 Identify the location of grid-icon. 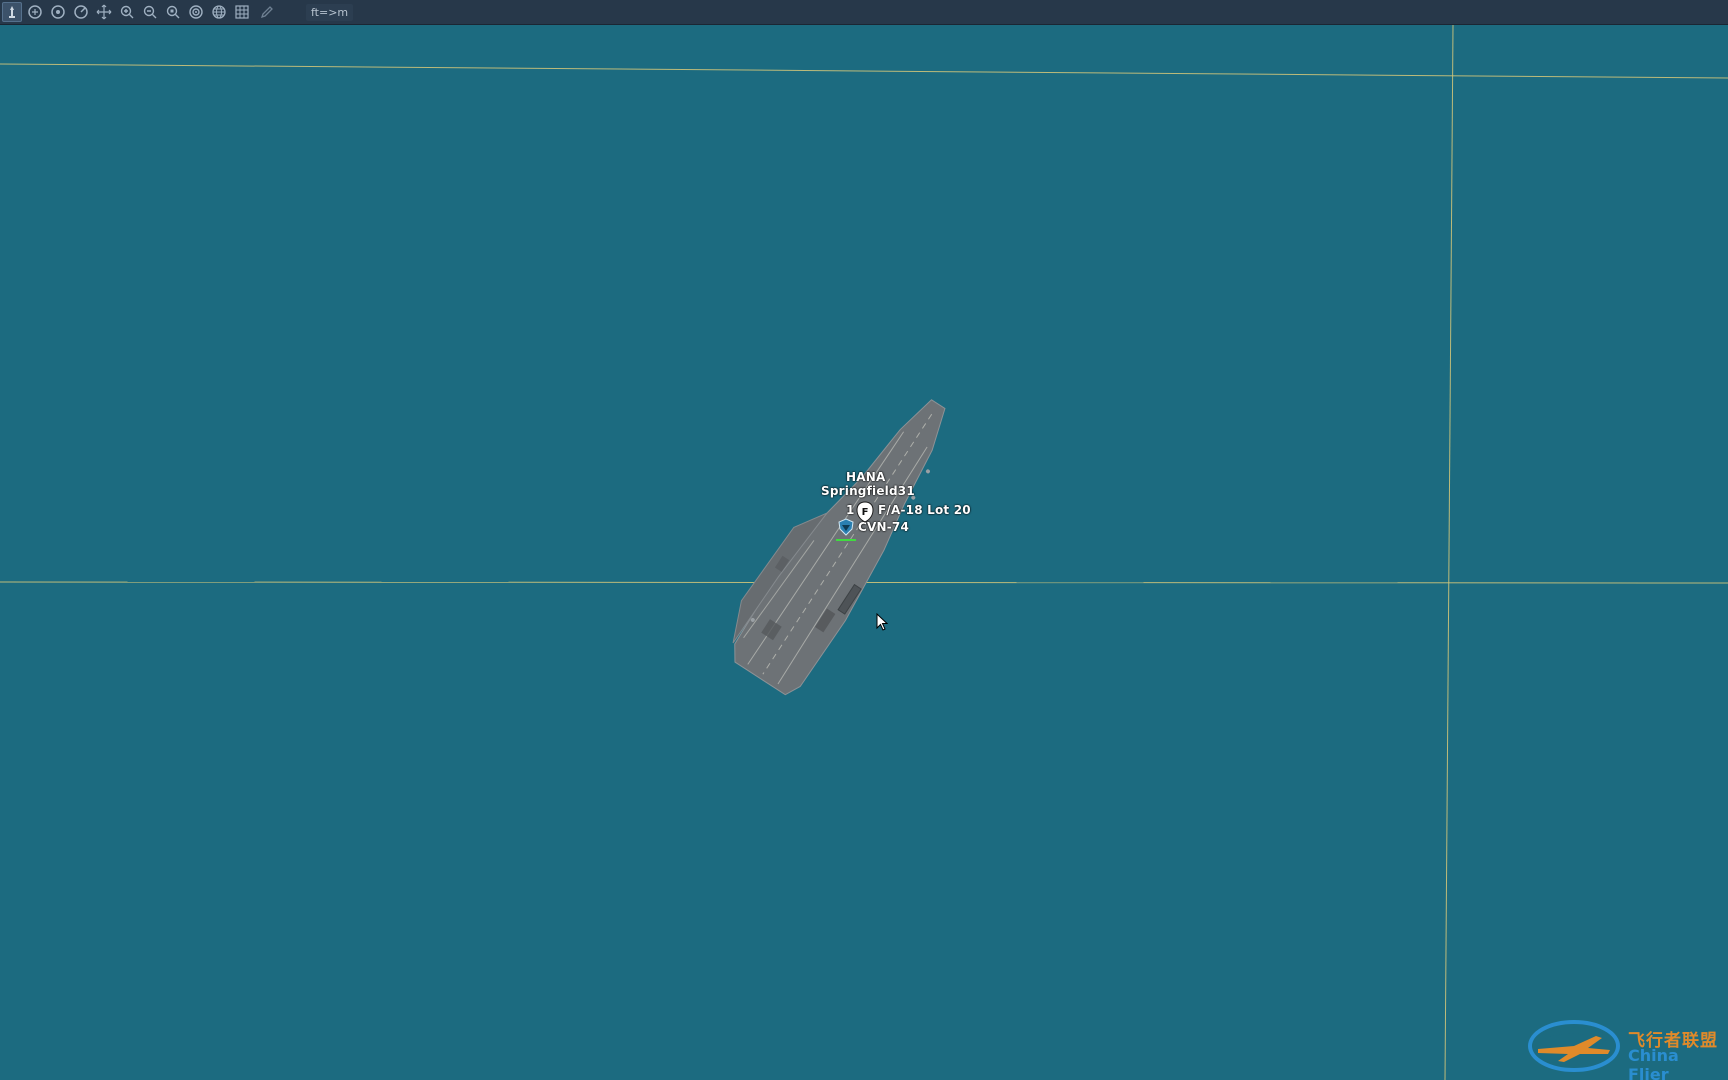
(242, 12).